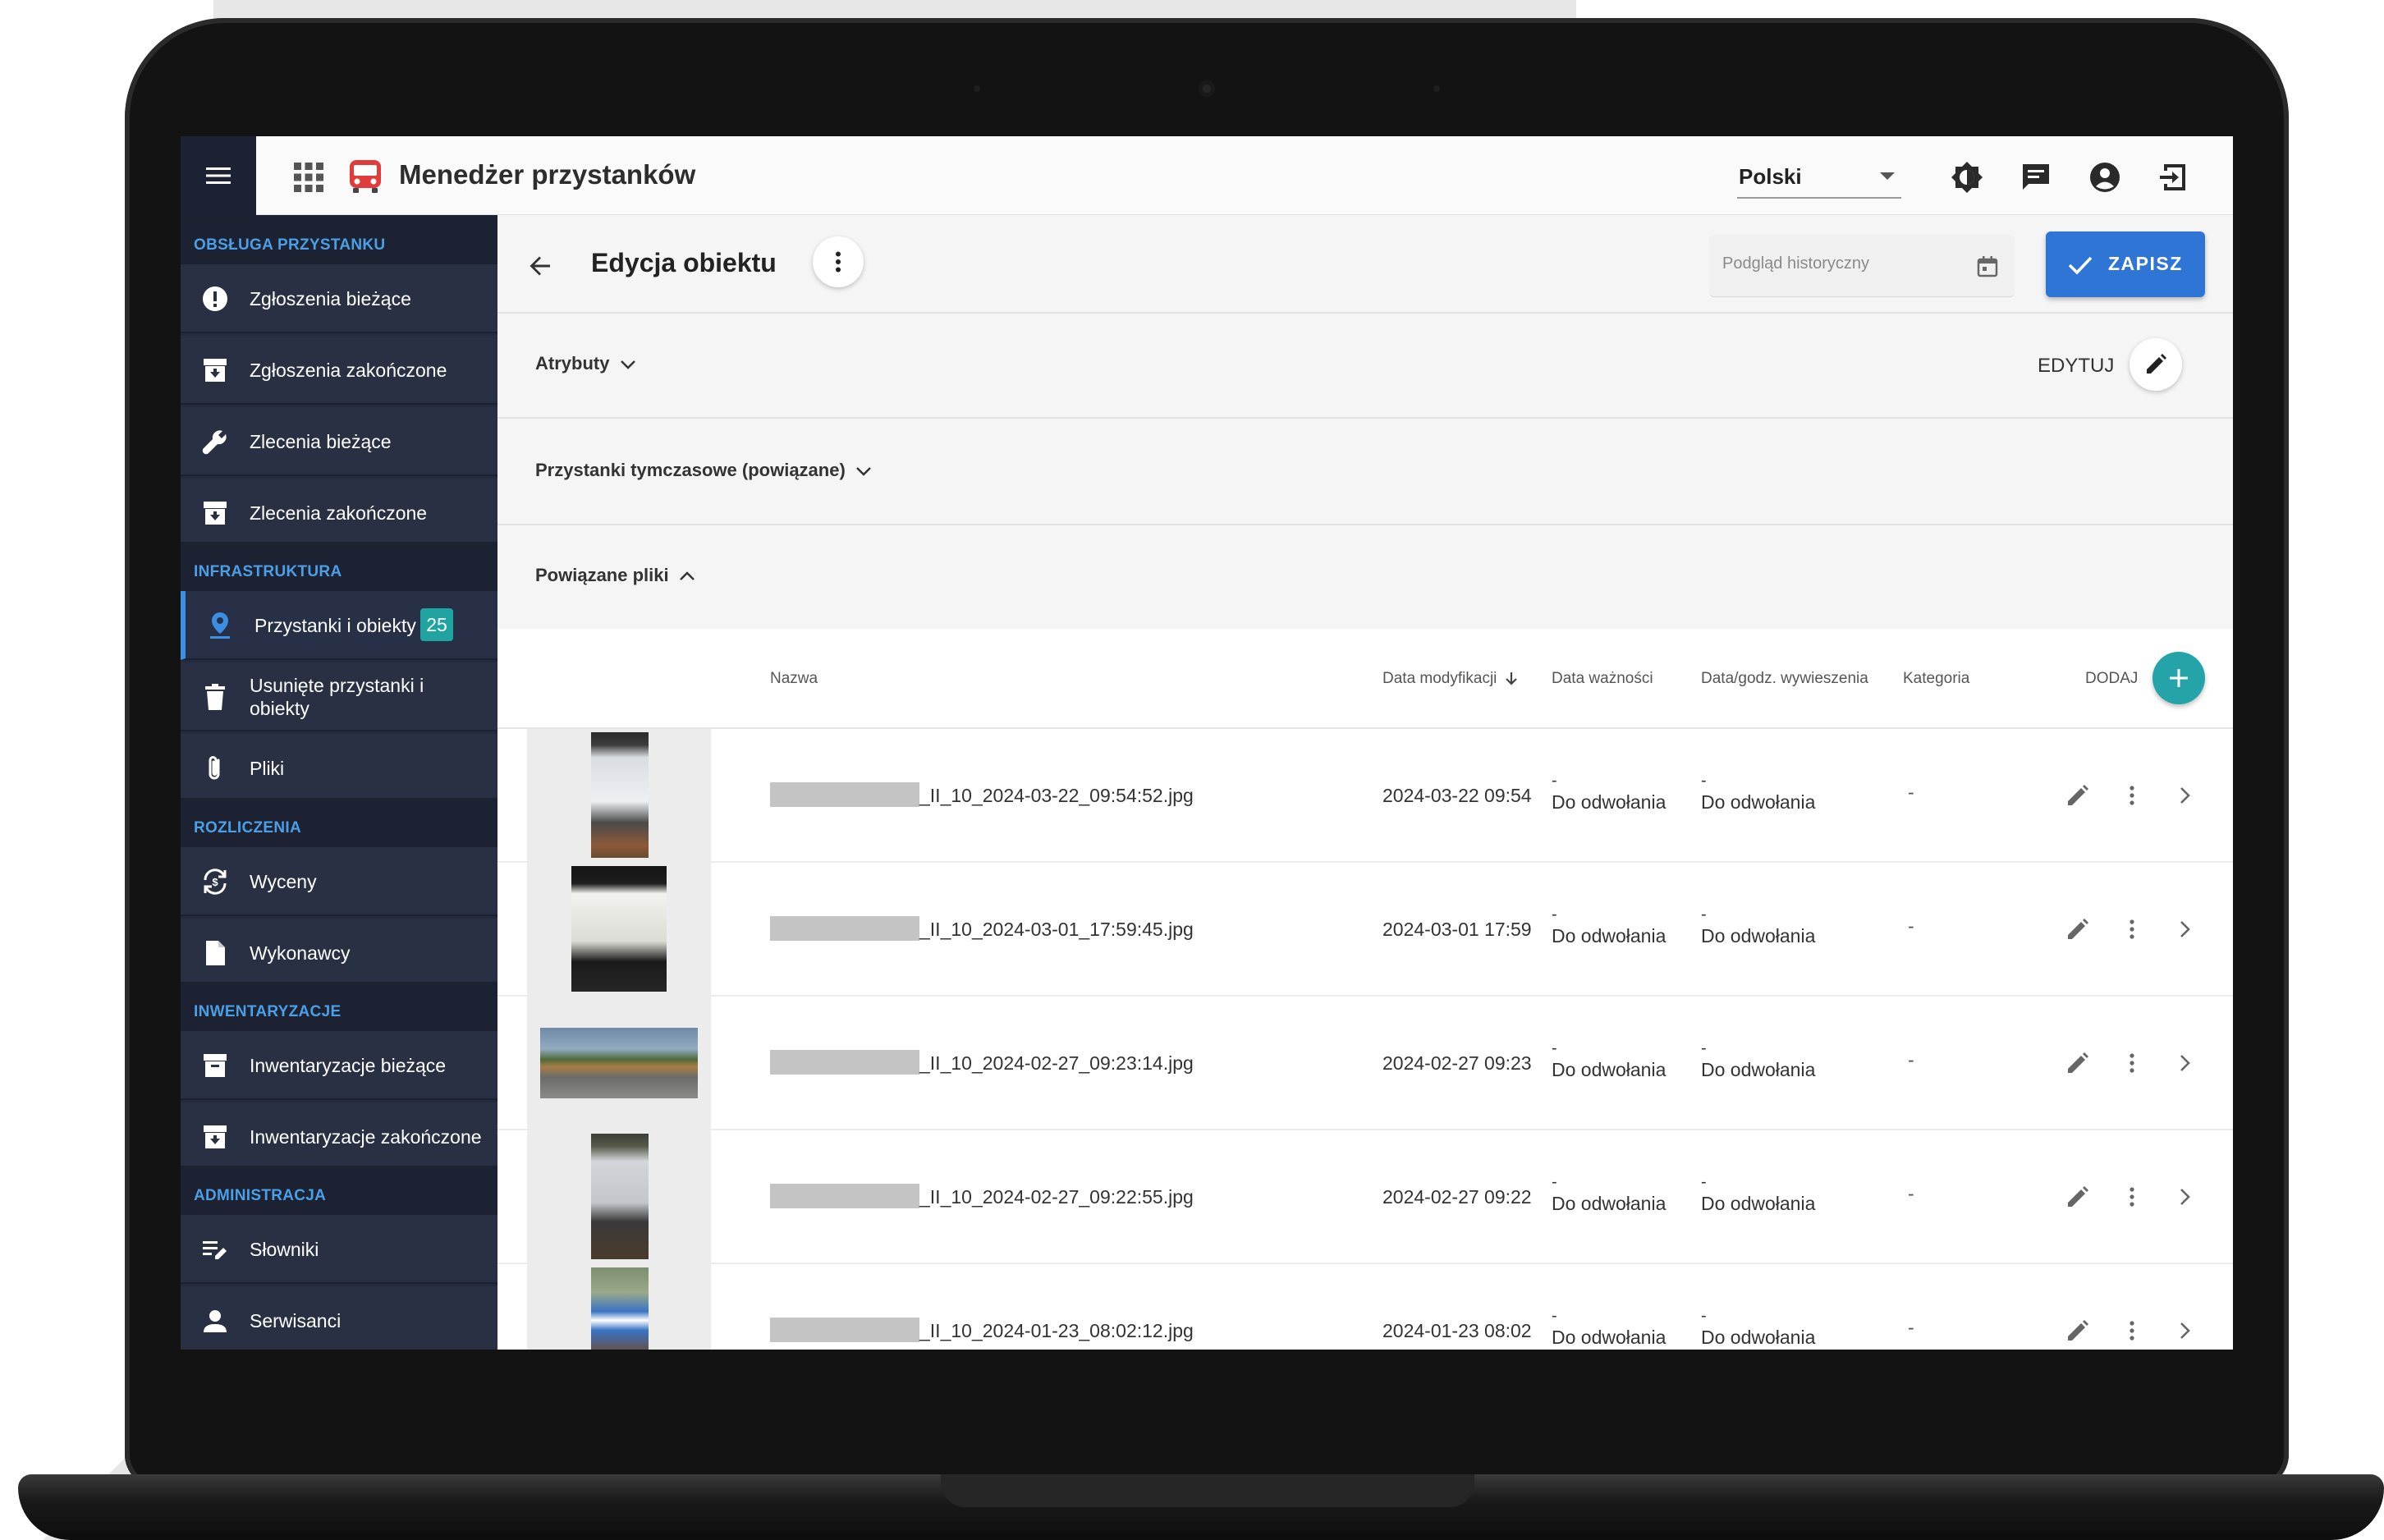 This screenshot has width=2384, height=1540. I want to click on sidebar-item-przystanki-i-obiekty: Przystanki i obiekty 25, so click(339, 625).